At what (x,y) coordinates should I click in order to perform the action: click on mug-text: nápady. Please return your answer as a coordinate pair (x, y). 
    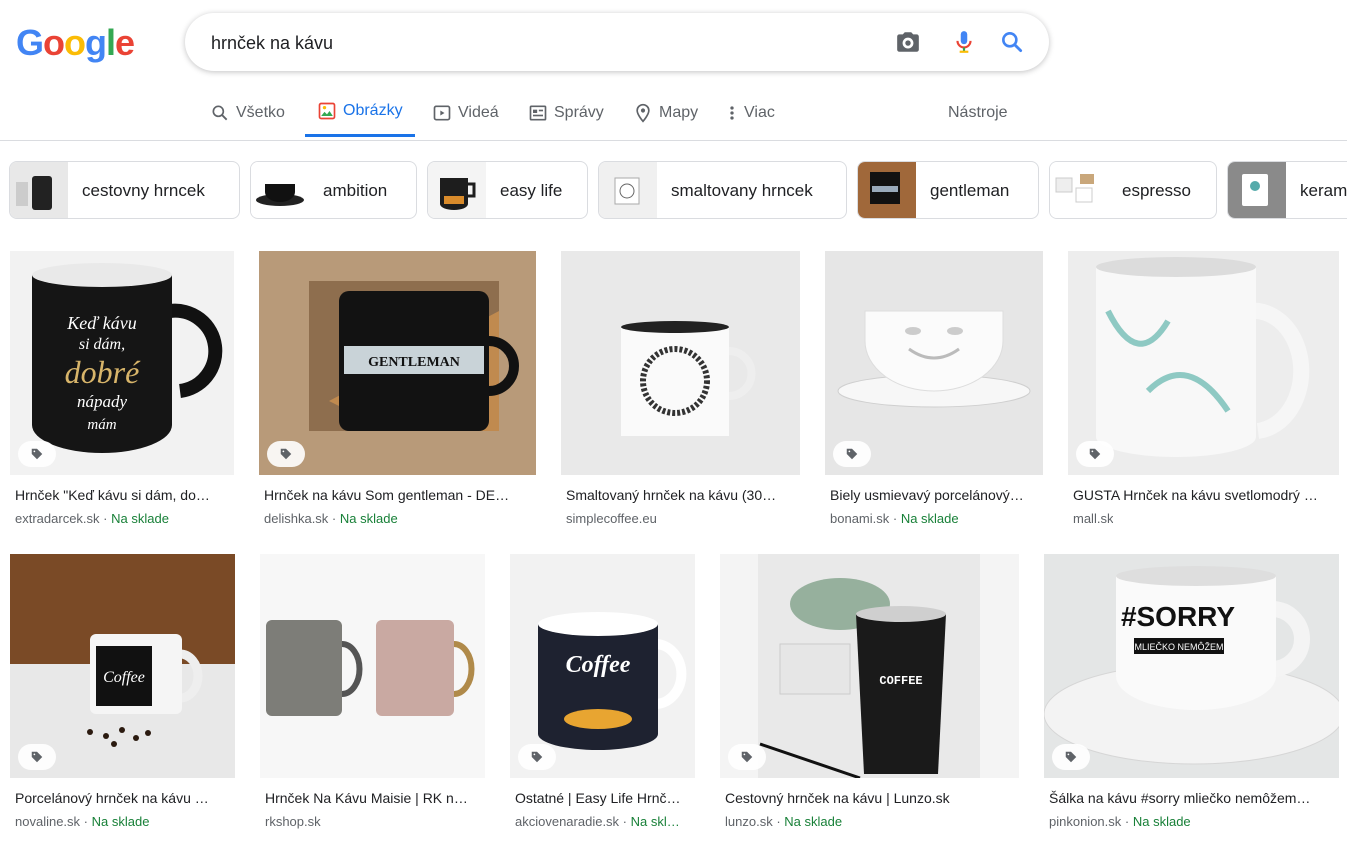
    Looking at the image, I should click on (102, 401).